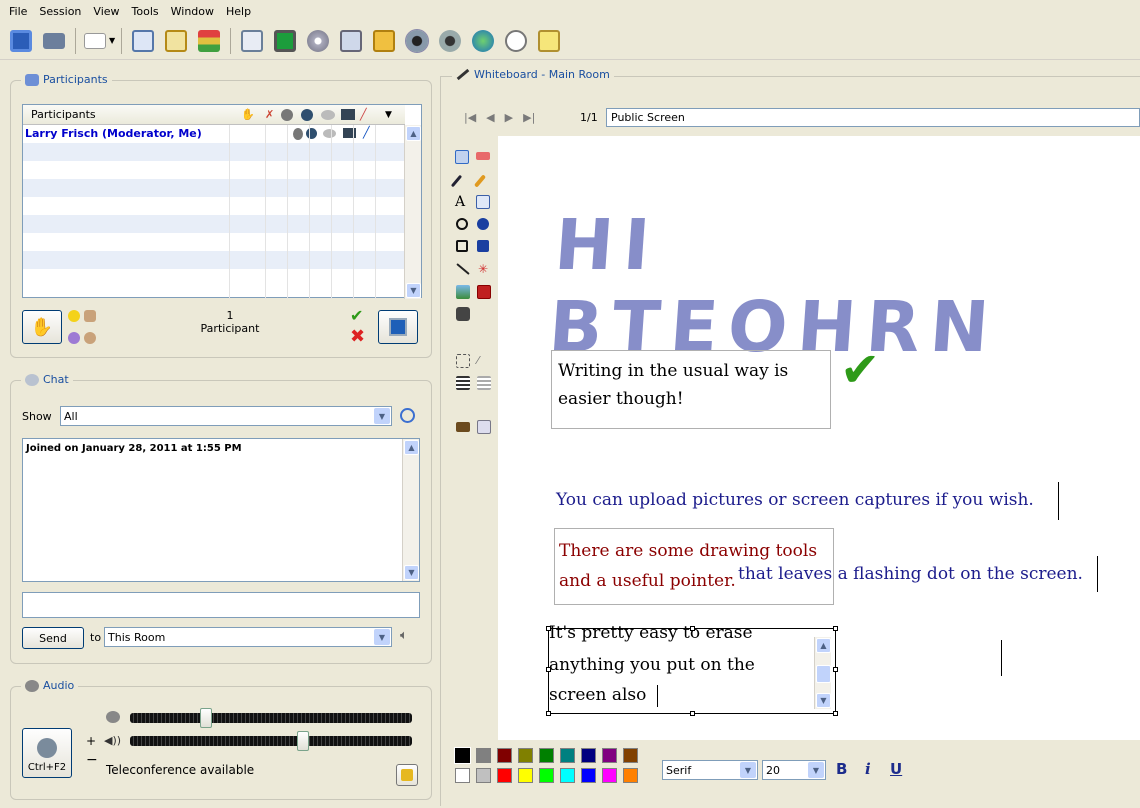  I want to click on resize-icon: ⁄, so click(484, 361).